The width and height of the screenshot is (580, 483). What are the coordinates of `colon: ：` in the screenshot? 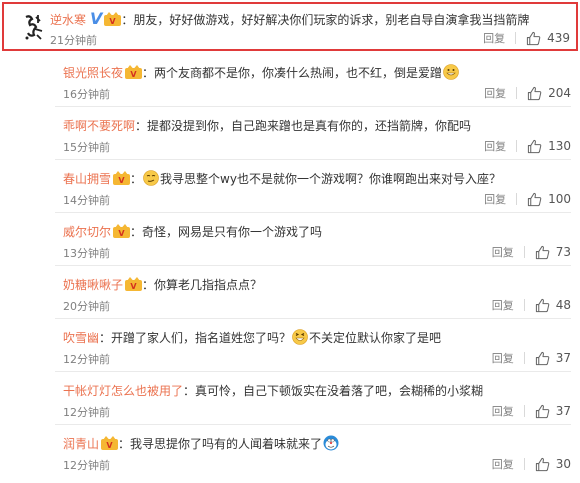 It's located at (127, 19).